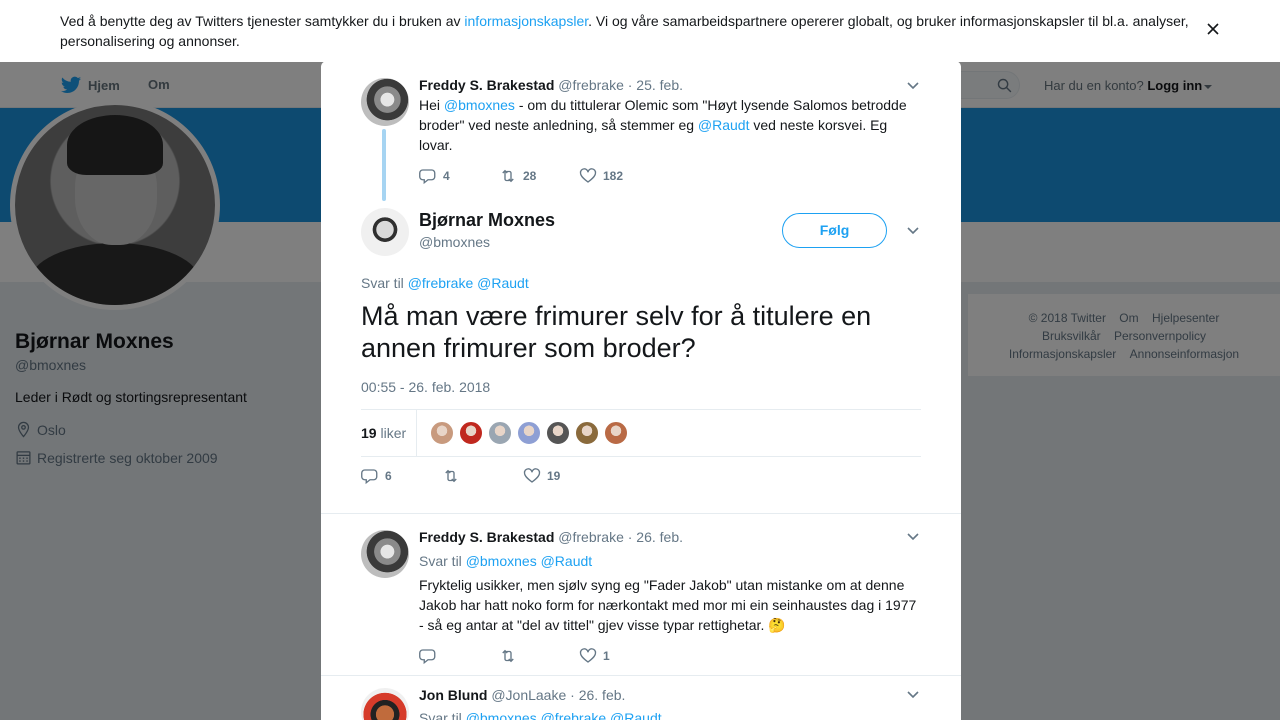 The image size is (1280, 720). I want to click on tweet-actions: 4 28 182, so click(539, 176).